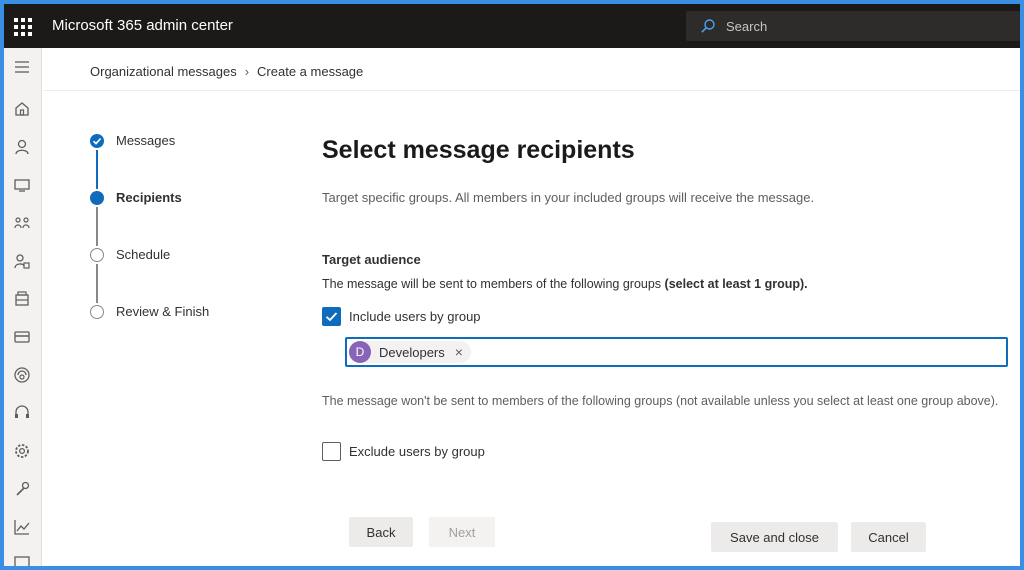 This screenshot has width=1024, height=570. I want to click on step-label: Recipients, so click(149, 197).